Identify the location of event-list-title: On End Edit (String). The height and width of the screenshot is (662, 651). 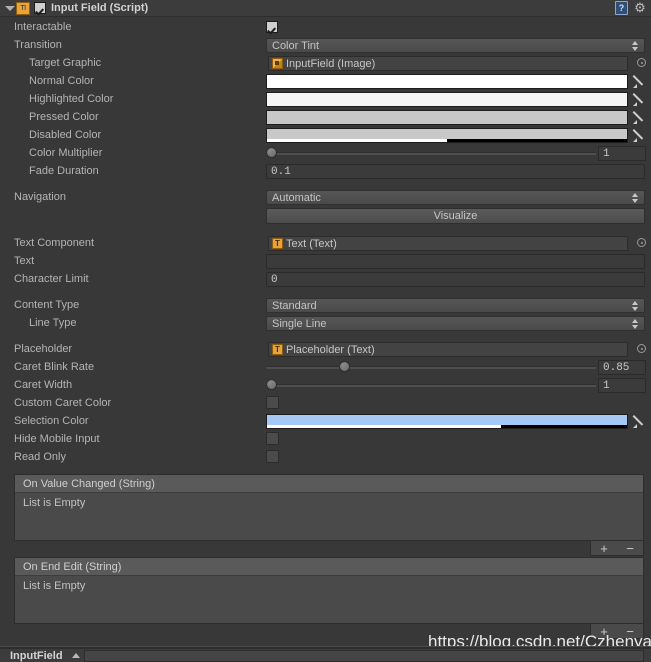
(329, 567).